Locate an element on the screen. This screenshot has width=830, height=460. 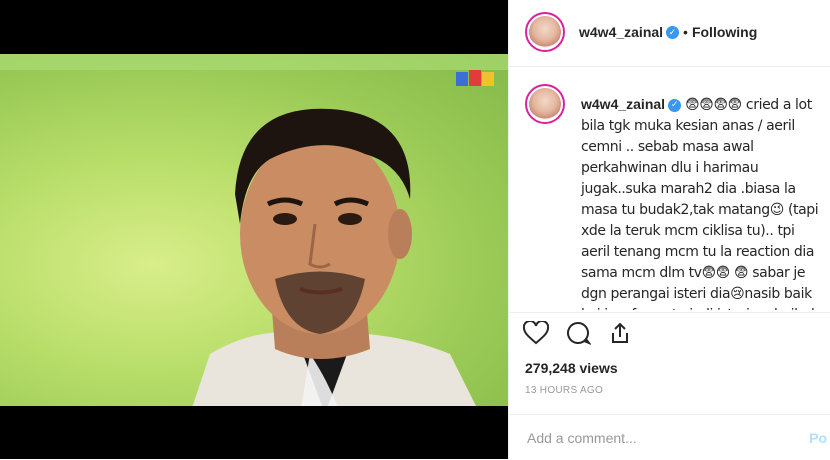
heart-icon is located at coordinates (536, 334).